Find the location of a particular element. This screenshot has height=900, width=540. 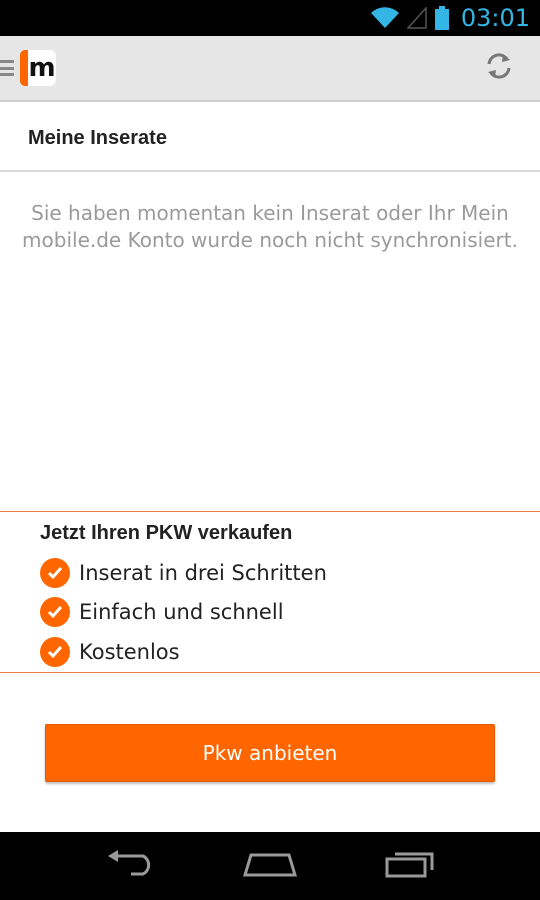

back-icon is located at coordinates (130, 866).